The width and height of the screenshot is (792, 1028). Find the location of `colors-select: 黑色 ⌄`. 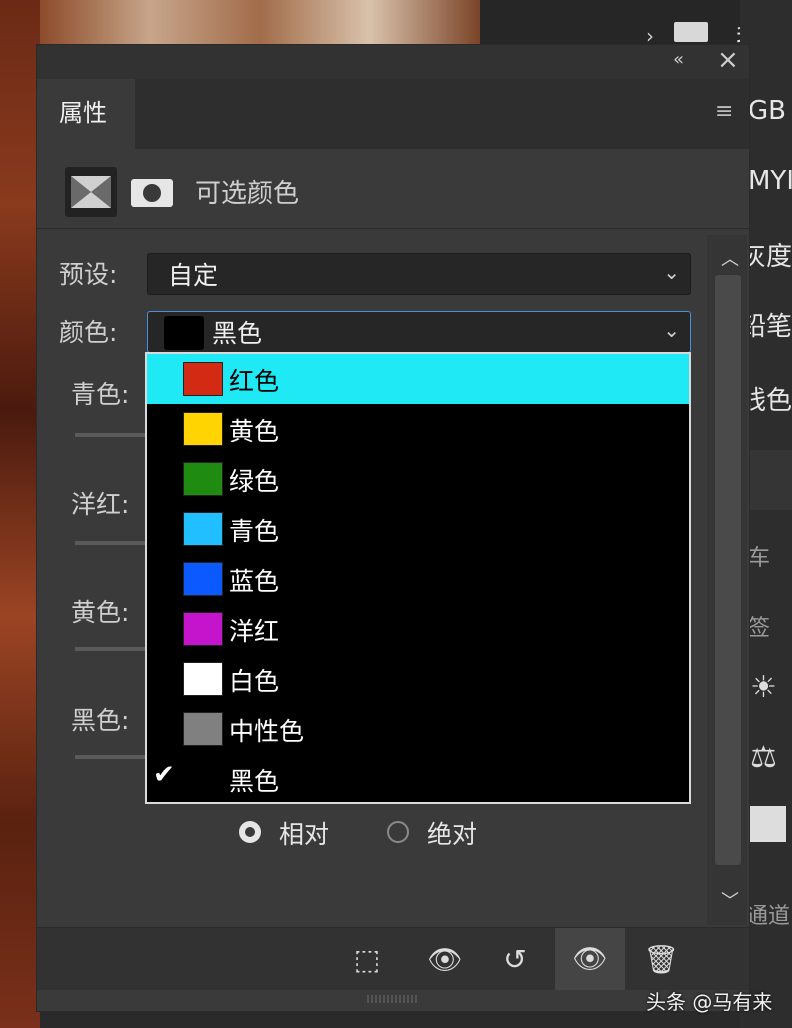

colors-select: 黑色 ⌄ is located at coordinates (419, 332).